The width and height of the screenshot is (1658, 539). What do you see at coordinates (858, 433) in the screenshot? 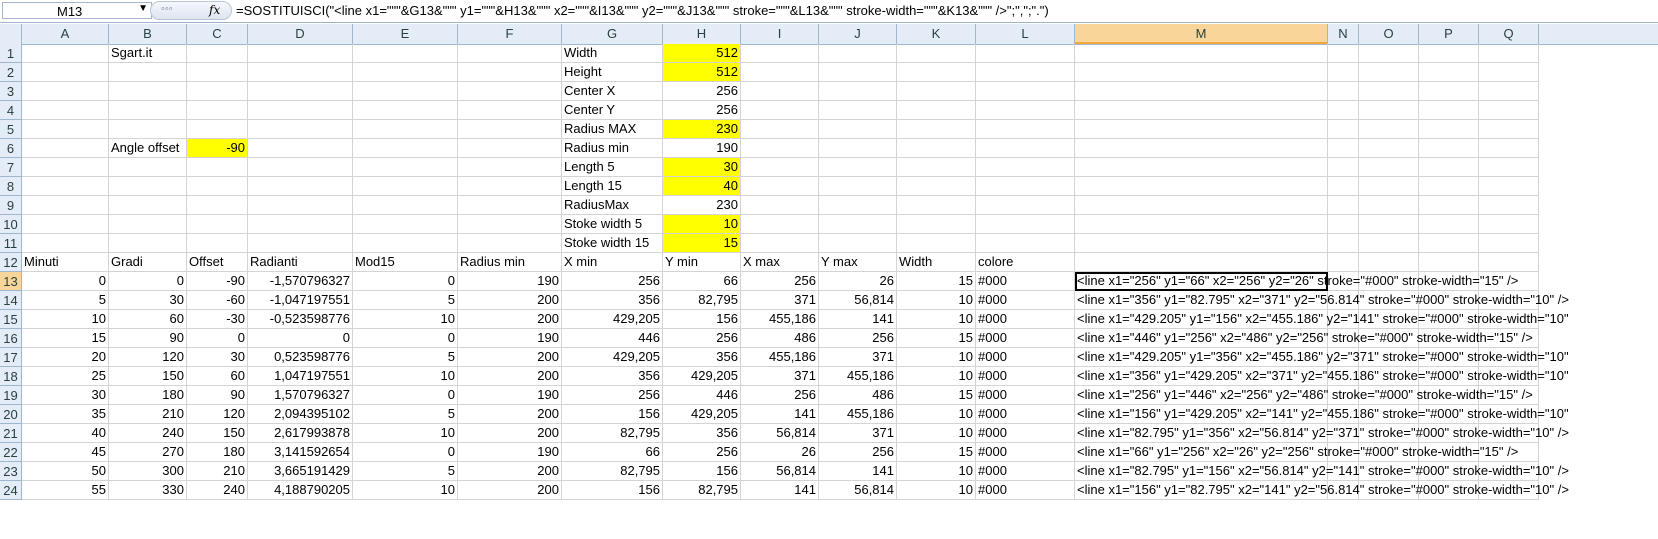
I see `table-cell: 371` at bounding box center [858, 433].